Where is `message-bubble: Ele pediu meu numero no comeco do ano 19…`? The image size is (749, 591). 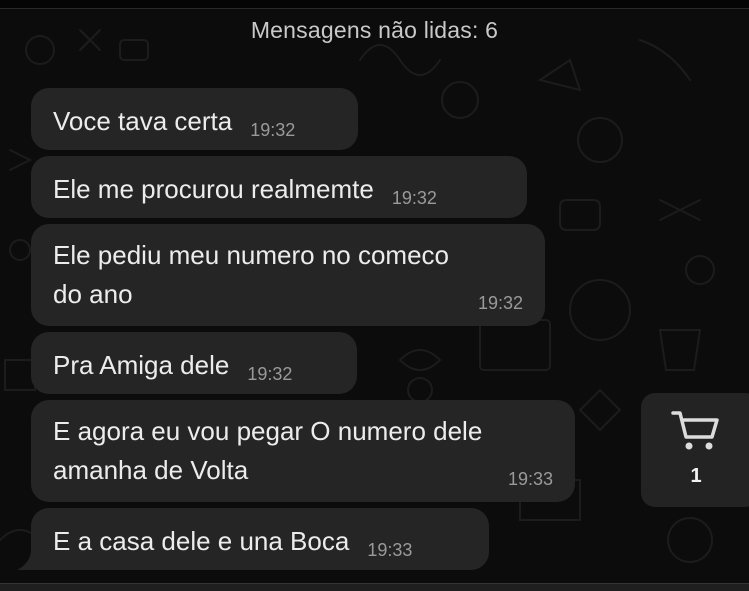
message-bubble: Ele pediu meu numero no comeco do ano 19… is located at coordinates (288, 275).